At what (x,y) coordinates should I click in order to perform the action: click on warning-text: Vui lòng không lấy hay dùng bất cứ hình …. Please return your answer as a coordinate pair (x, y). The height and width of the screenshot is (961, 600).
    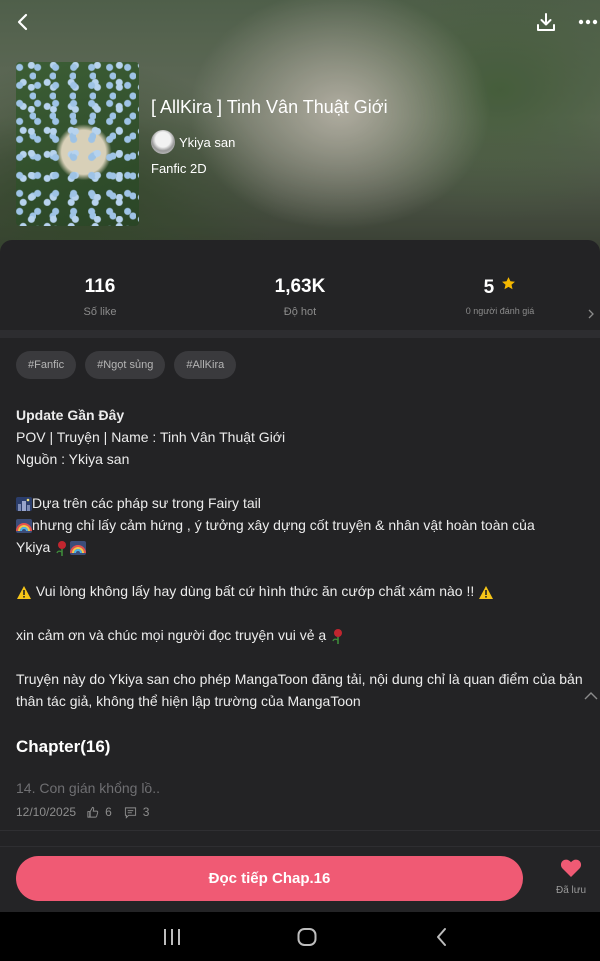
    Looking at the image, I should click on (255, 591).